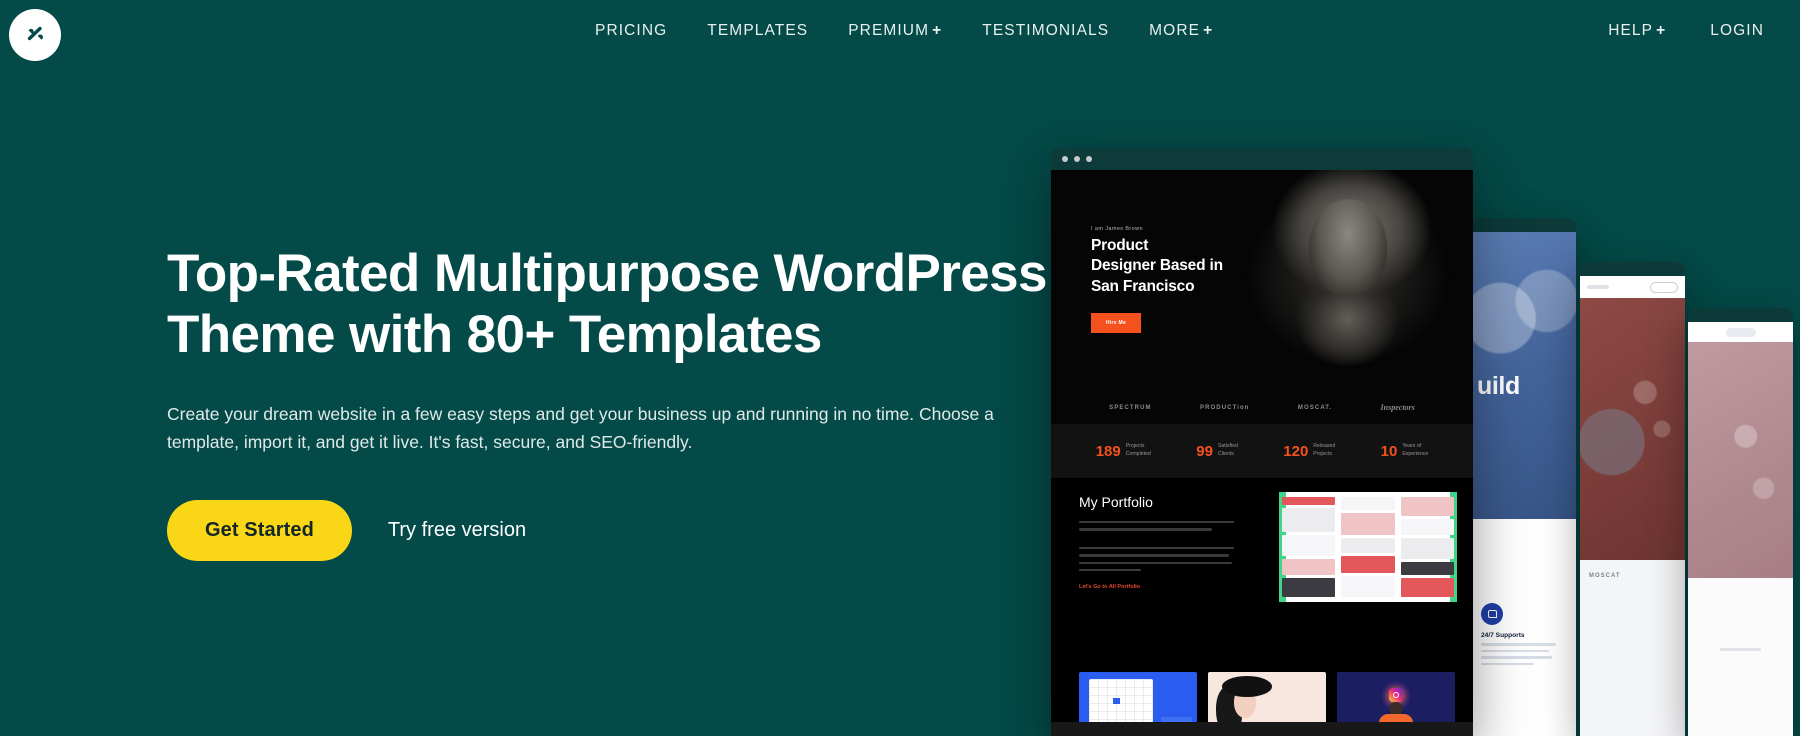 The width and height of the screenshot is (1800, 736). What do you see at coordinates (1156, 555) in the screenshot?
I see `portfolio-text: Let's Go to All Portfolio` at bounding box center [1156, 555].